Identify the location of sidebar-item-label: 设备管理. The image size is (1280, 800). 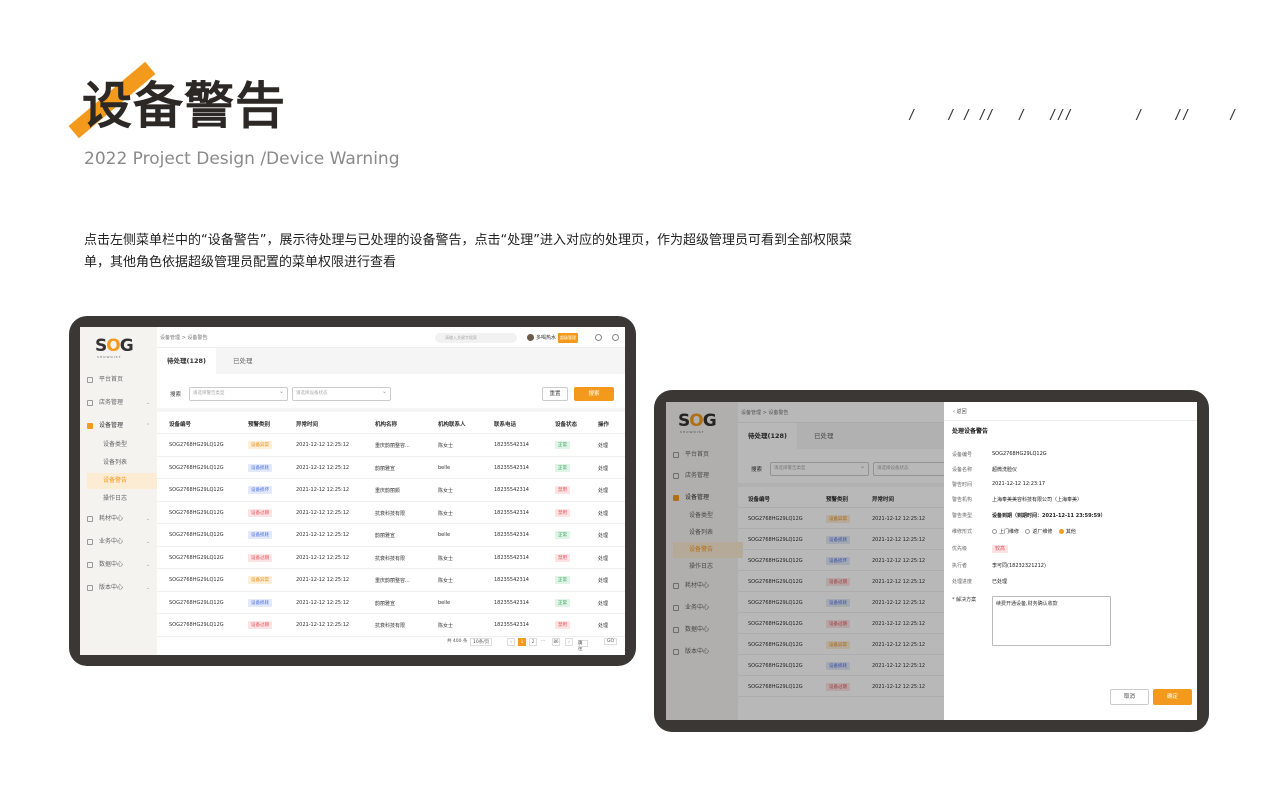
(111, 425).